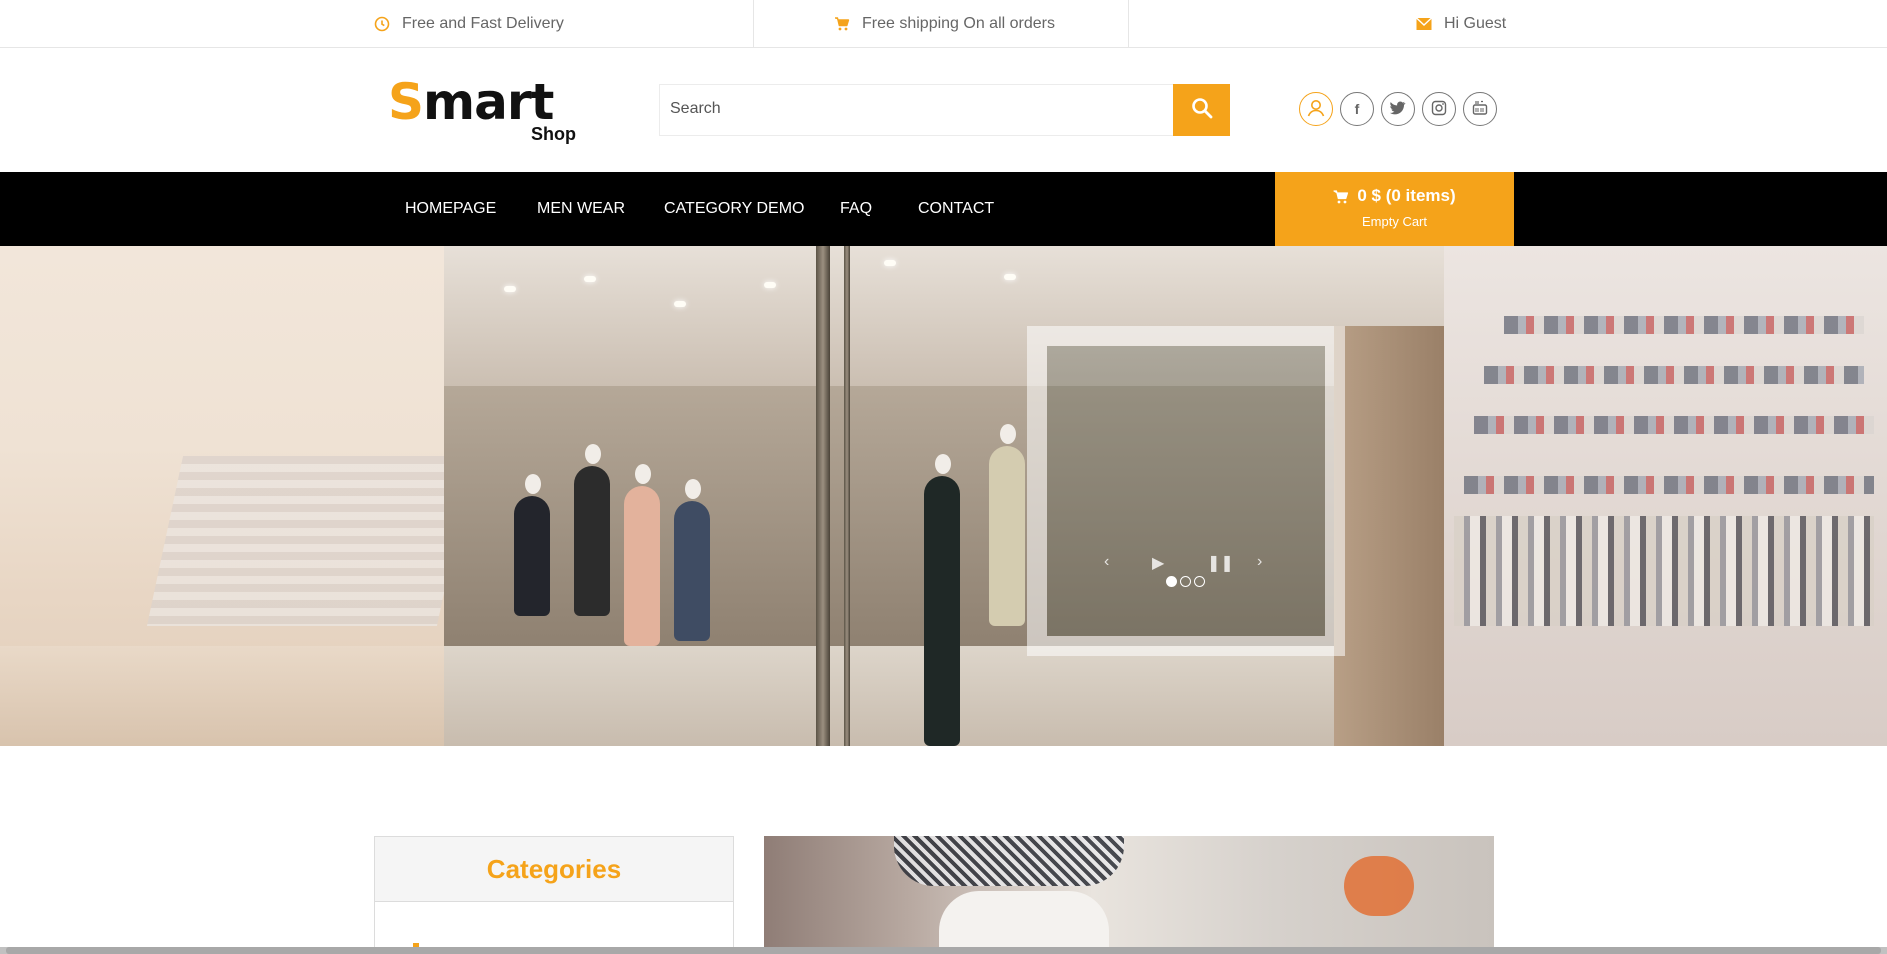 The image size is (1887, 954). Describe the element at coordinates (856, 209) in the screenshot. I see `nav-faq: FAQ` at that location.